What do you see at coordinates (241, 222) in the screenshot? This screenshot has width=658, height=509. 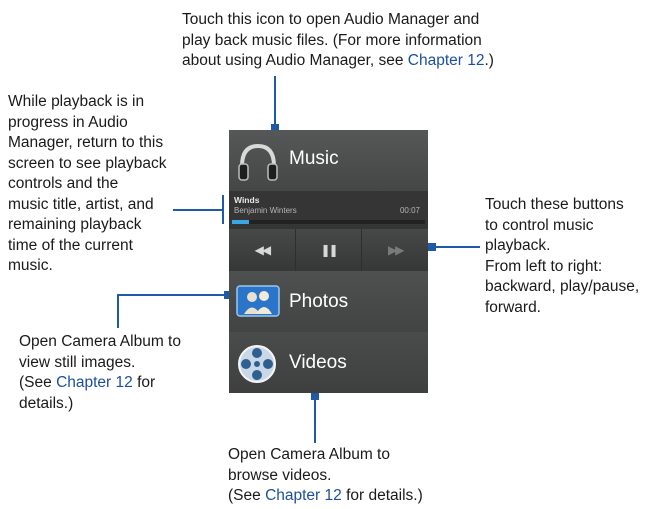 I see `playback-progress-fill` at bounding box center [241, 222].